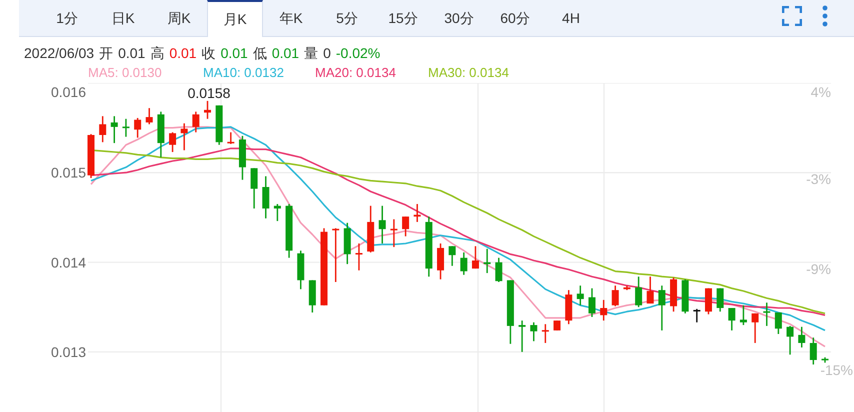  I want to click on price-axis-label: 0.014, so click(68, 262).